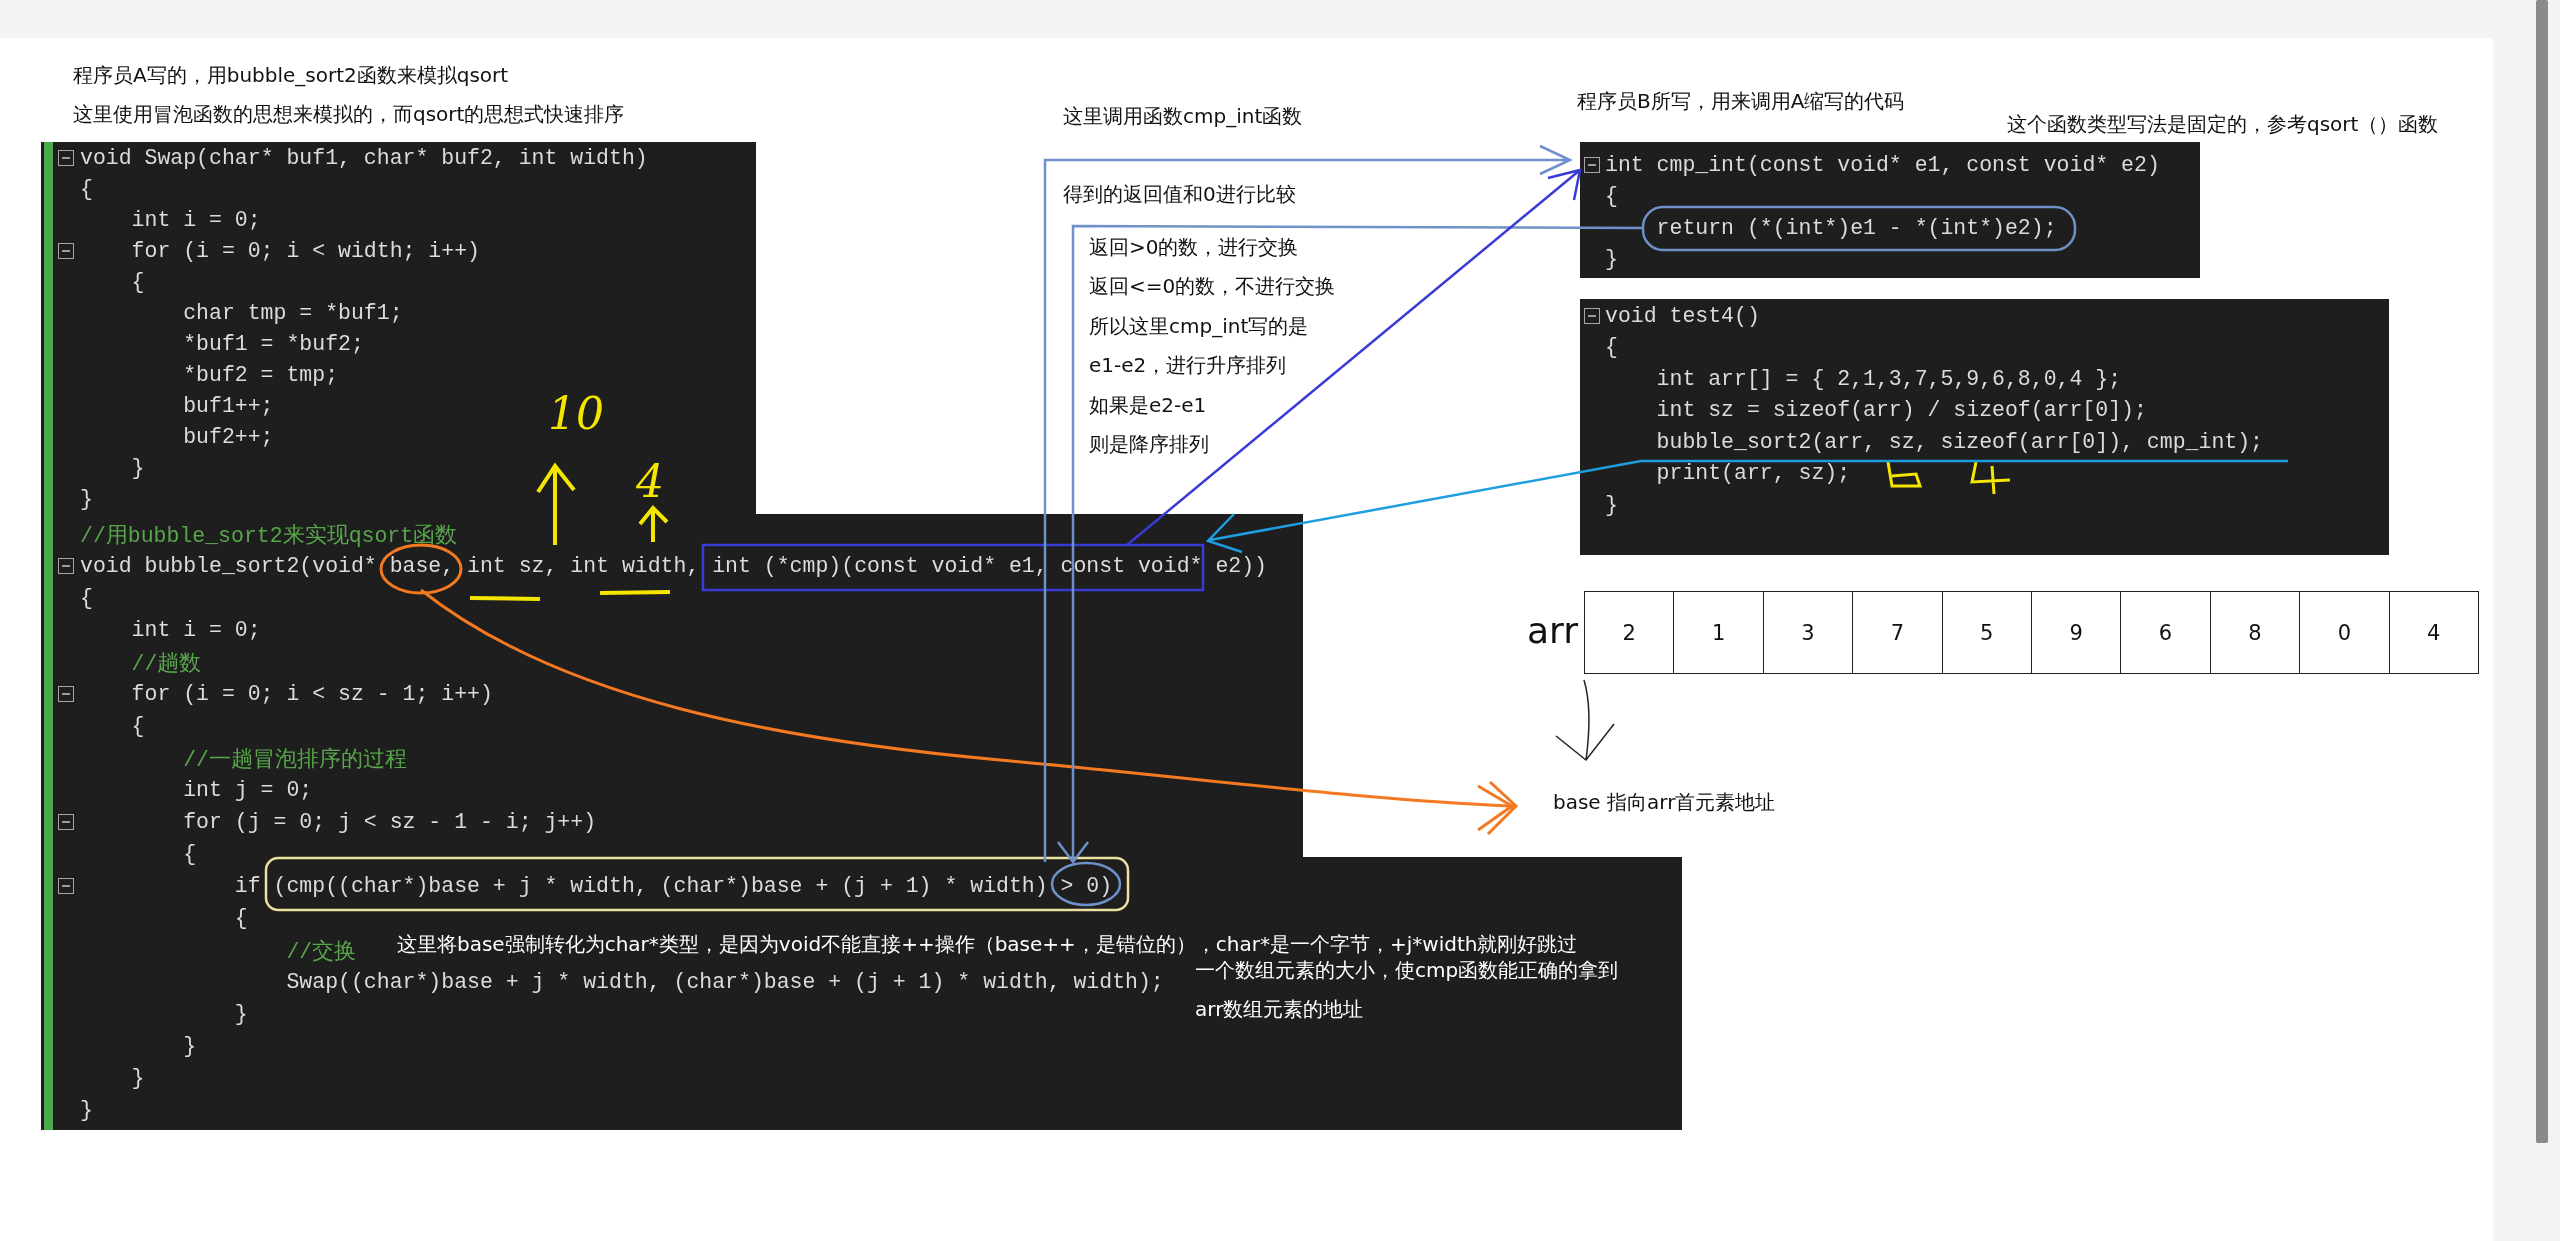 This screenshot has height=1241, width=2560. Describe the element at coordinates (1149, 444) in the screenshot. I see `note-text: 则是降序排列` at that location.